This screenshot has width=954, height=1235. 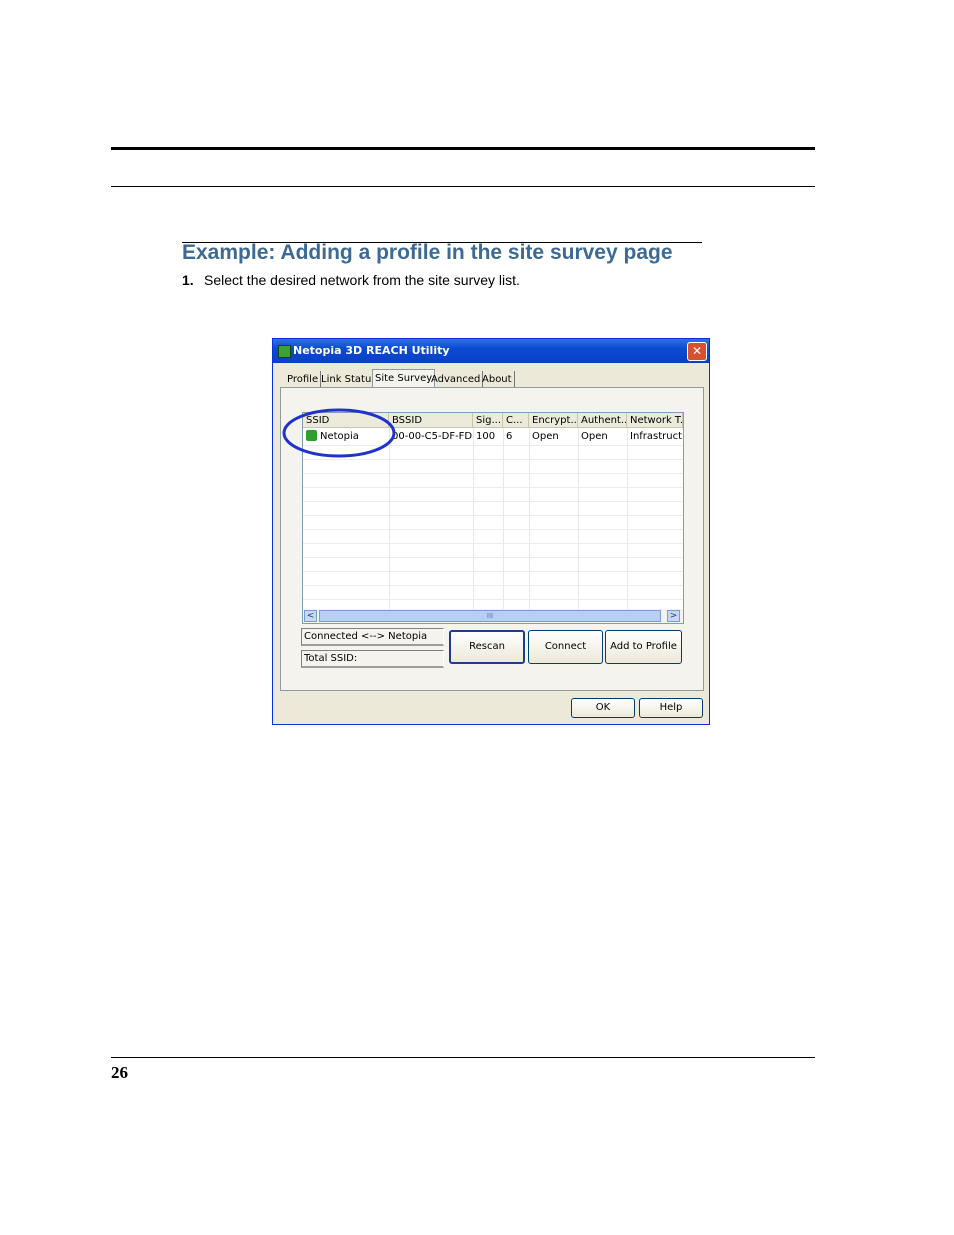 What do you see at coordinates (545, 436) in the screenshot?
I see `cell-encryption: Open` at bounding box center [545, 436].